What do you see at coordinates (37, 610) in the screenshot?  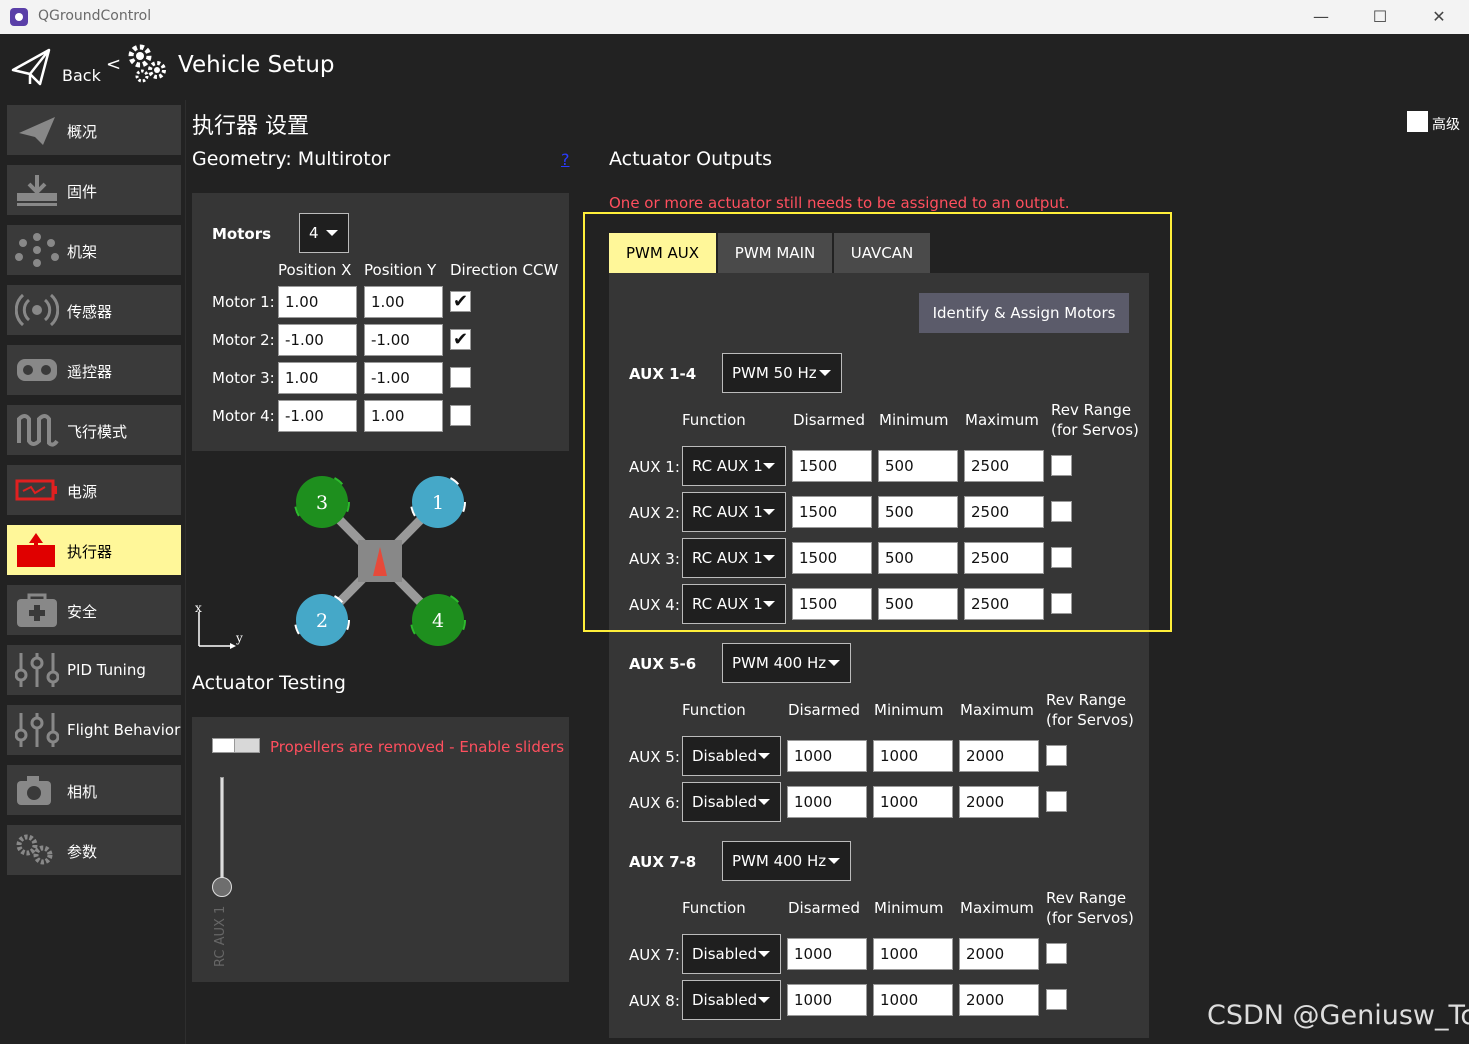 I see `first-aid-icon` at bounding box center [37, 610].